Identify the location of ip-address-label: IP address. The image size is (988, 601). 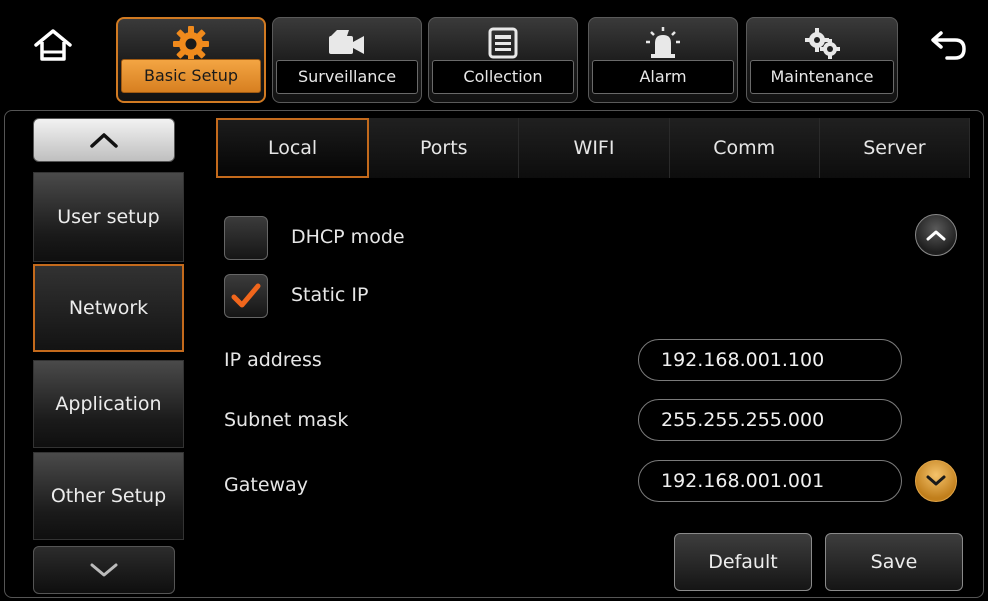
(273, 360).